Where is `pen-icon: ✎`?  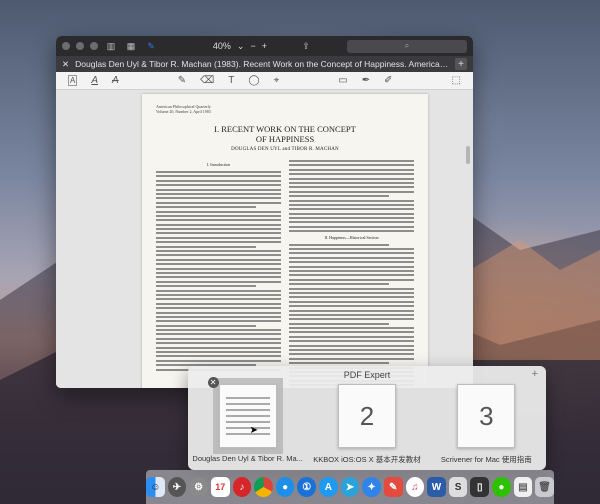
pen-icon: ✎ is located at coordinates (182, 80).